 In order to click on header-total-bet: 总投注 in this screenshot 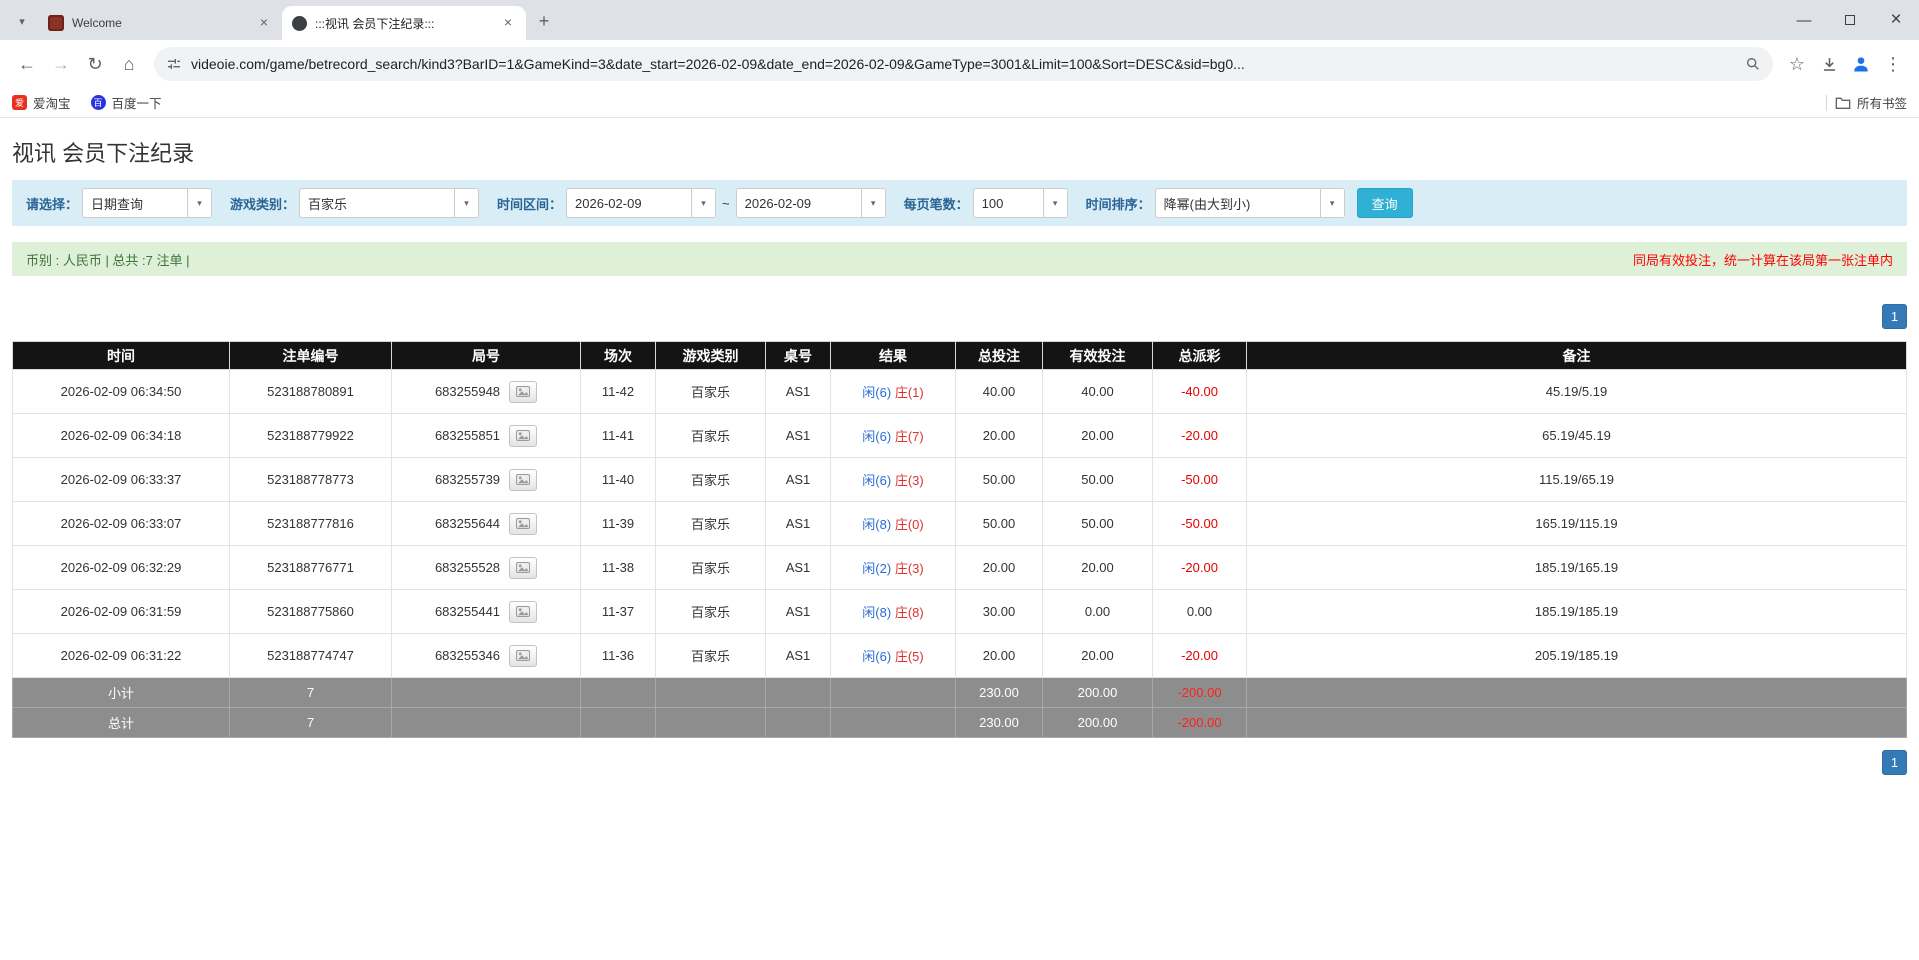, I will do `click(999, 355)`.